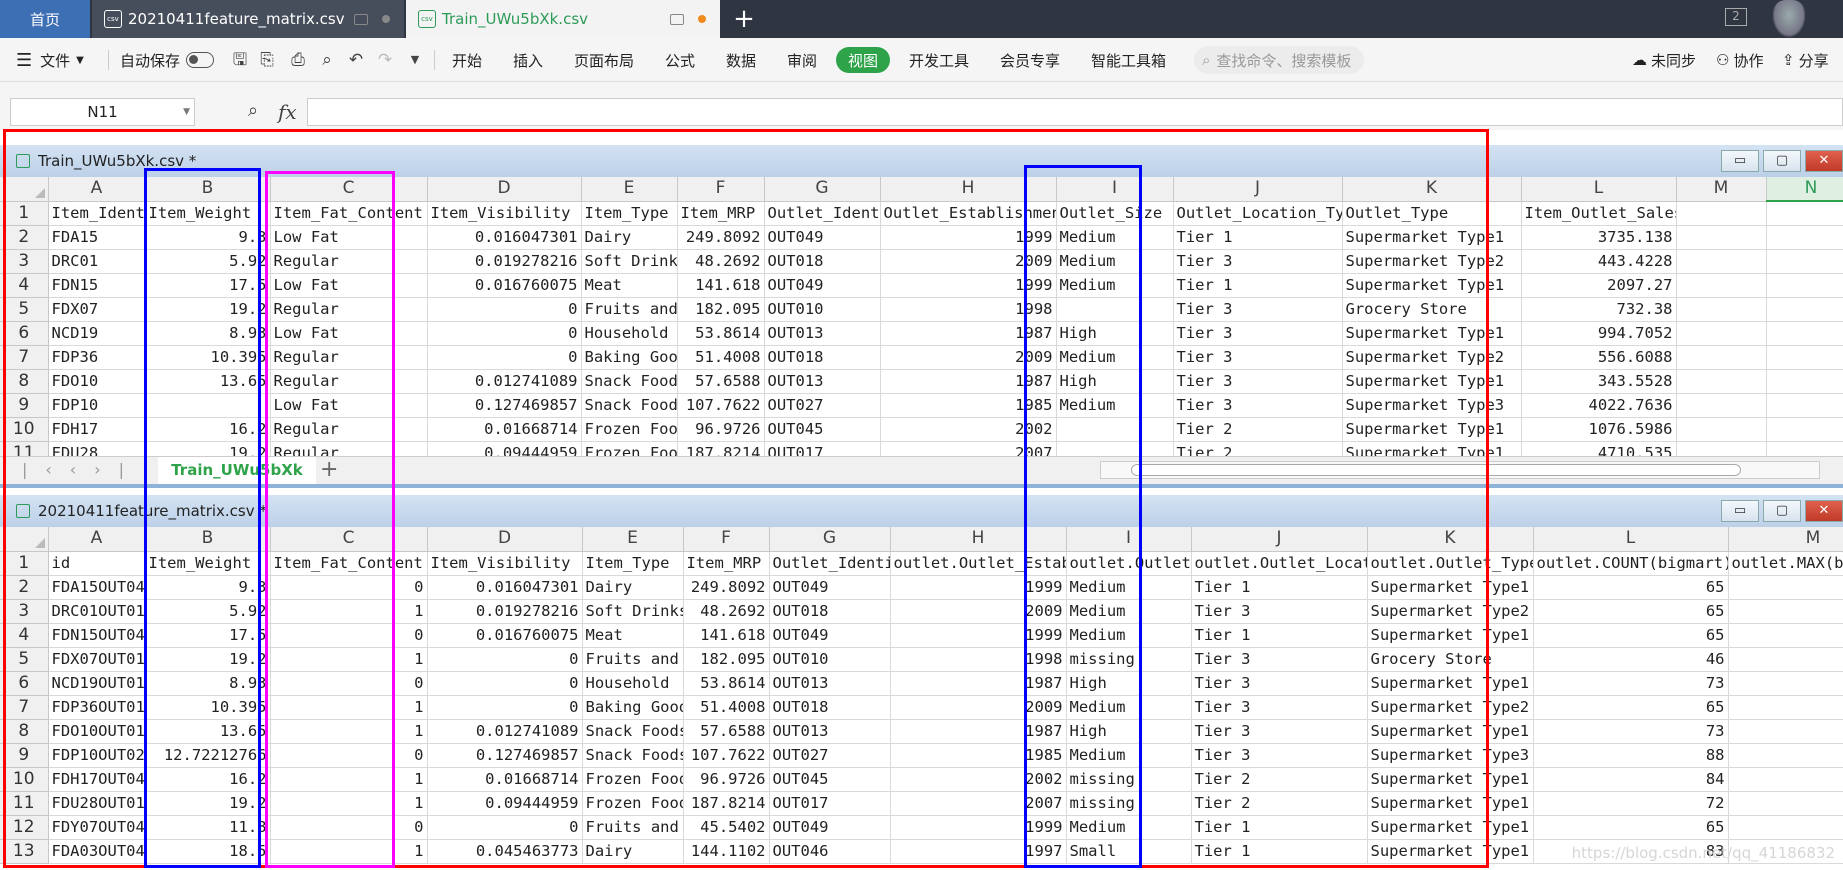 Image resolution: width=1843 pixels, height=870 pixels. I want to click on column-header: M, so click(1721, 189).